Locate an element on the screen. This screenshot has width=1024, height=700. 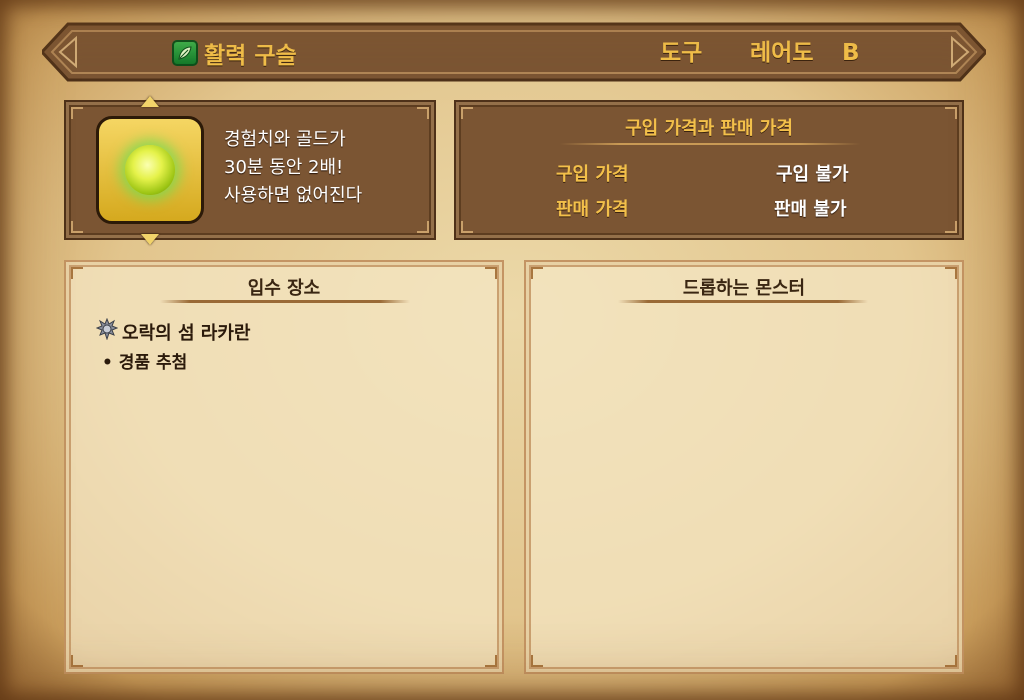
rarity-label: 레어도 is located at coordinates (782, 53).